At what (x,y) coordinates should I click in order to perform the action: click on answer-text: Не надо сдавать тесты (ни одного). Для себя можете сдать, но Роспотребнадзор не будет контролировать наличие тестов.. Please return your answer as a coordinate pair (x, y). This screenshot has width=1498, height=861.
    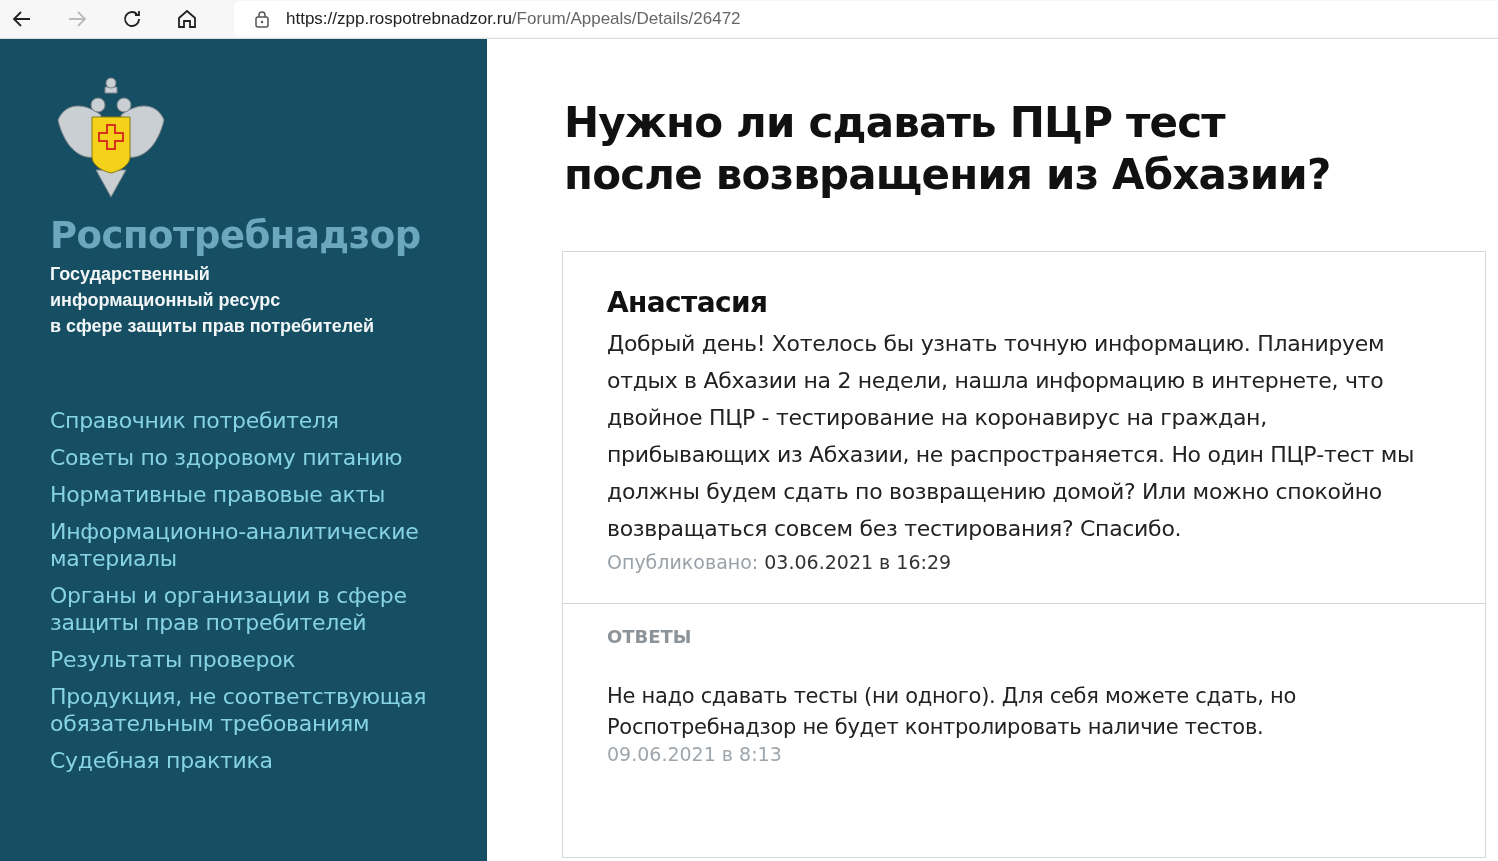
    Looking at the image, I should click on (952, 712).